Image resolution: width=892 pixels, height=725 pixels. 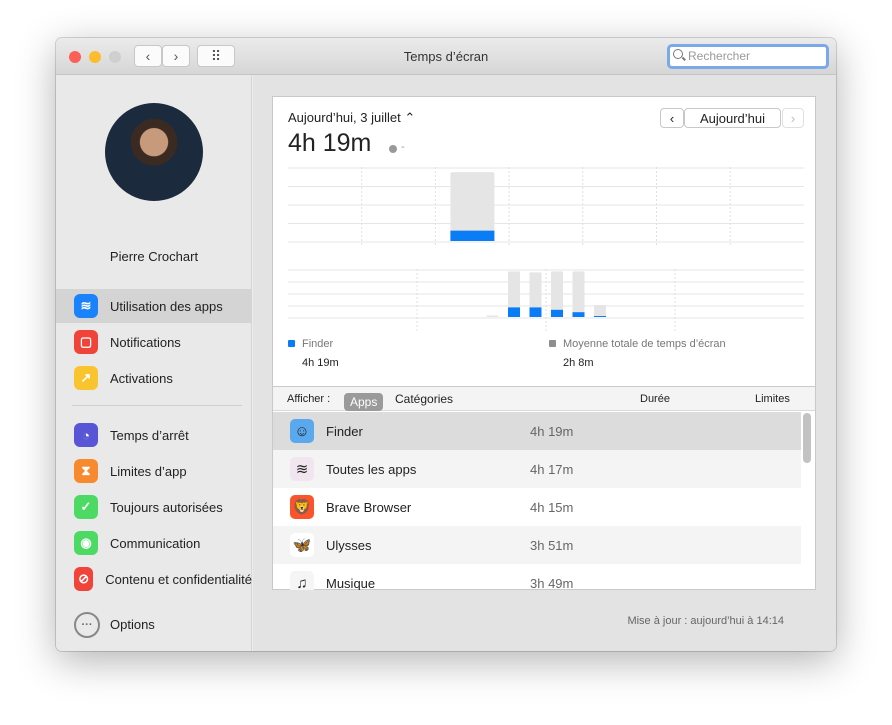 I want to click on app-name: Musique, so click(x=351, y=583).